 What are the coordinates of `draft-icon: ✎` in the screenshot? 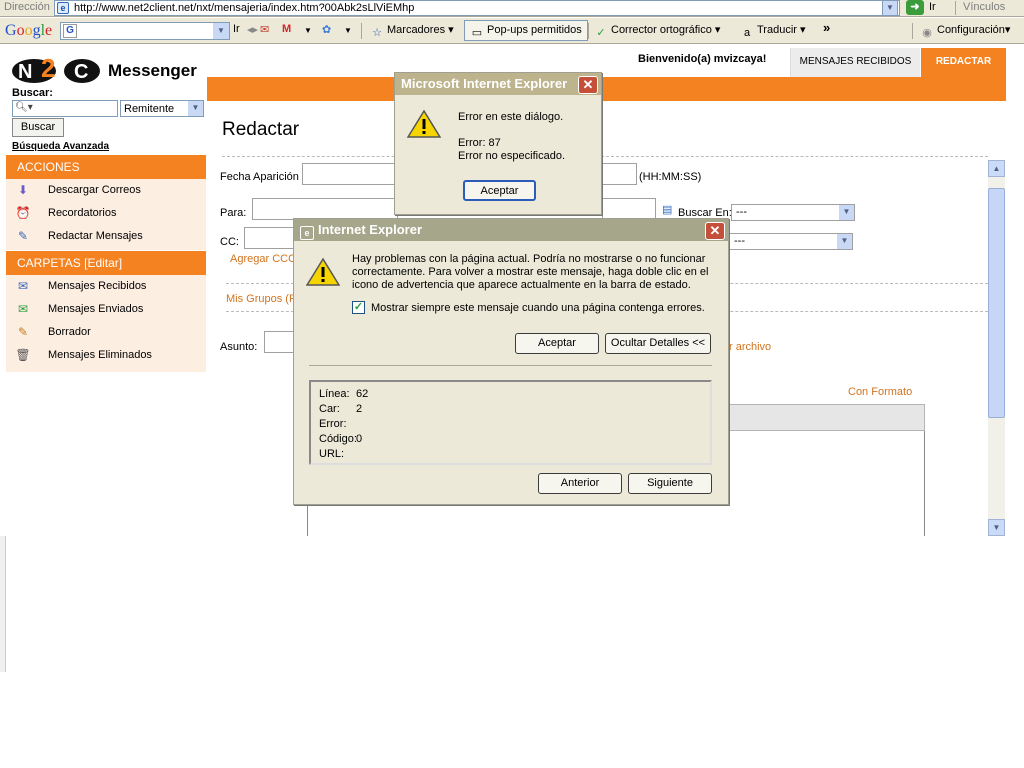 It's located at (23, 332).